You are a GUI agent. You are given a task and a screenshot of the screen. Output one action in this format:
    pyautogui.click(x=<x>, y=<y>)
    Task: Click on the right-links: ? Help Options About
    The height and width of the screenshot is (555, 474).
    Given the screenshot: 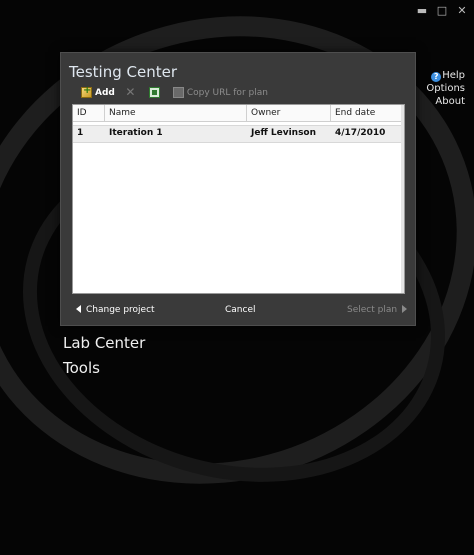 What is the action you would take?
    pyautogui.click(x=445, y=88)
    